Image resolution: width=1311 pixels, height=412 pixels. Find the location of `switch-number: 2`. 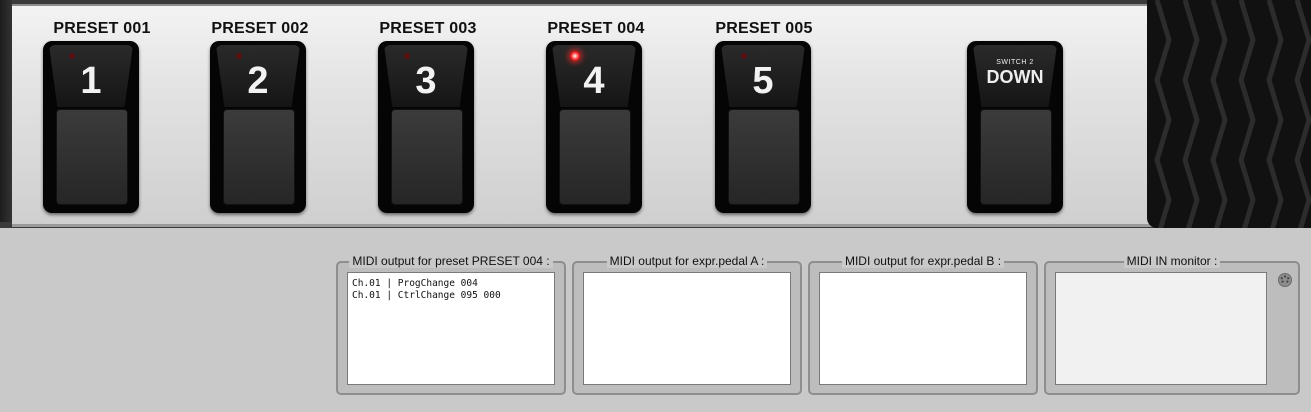

switch-number: 2 is located at coordinates (258, 81).